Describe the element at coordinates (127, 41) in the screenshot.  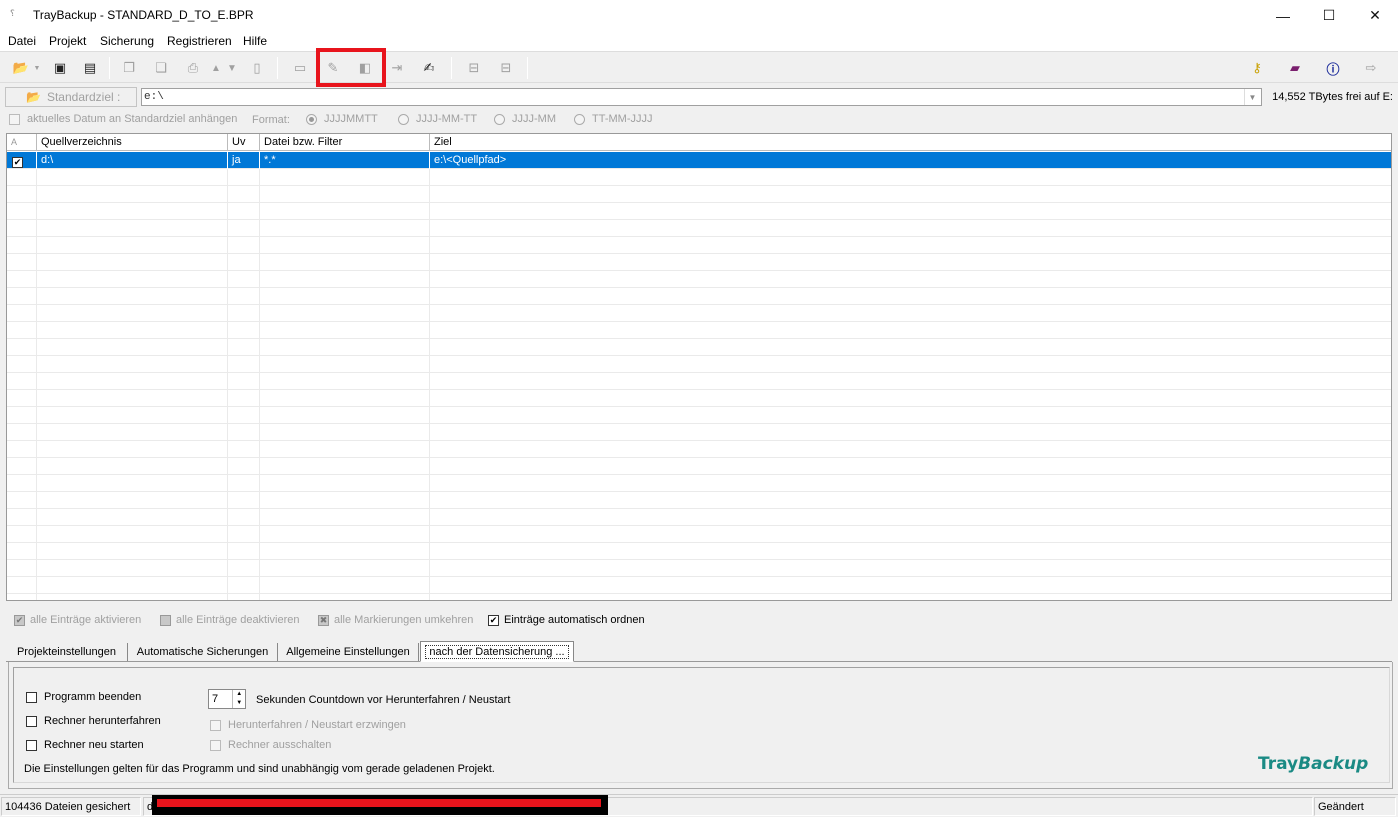
I see `menu-sicherung: Sicherung` at that location.